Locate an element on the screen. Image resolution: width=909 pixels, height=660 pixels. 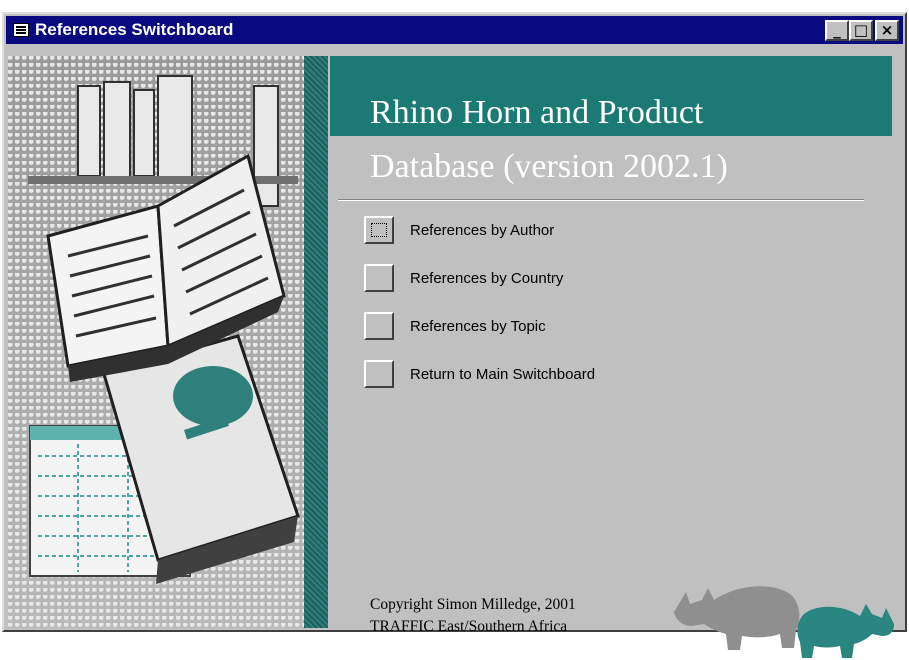
title-bar: References Switchboard _ □ × is located at coordinates (454, 30).